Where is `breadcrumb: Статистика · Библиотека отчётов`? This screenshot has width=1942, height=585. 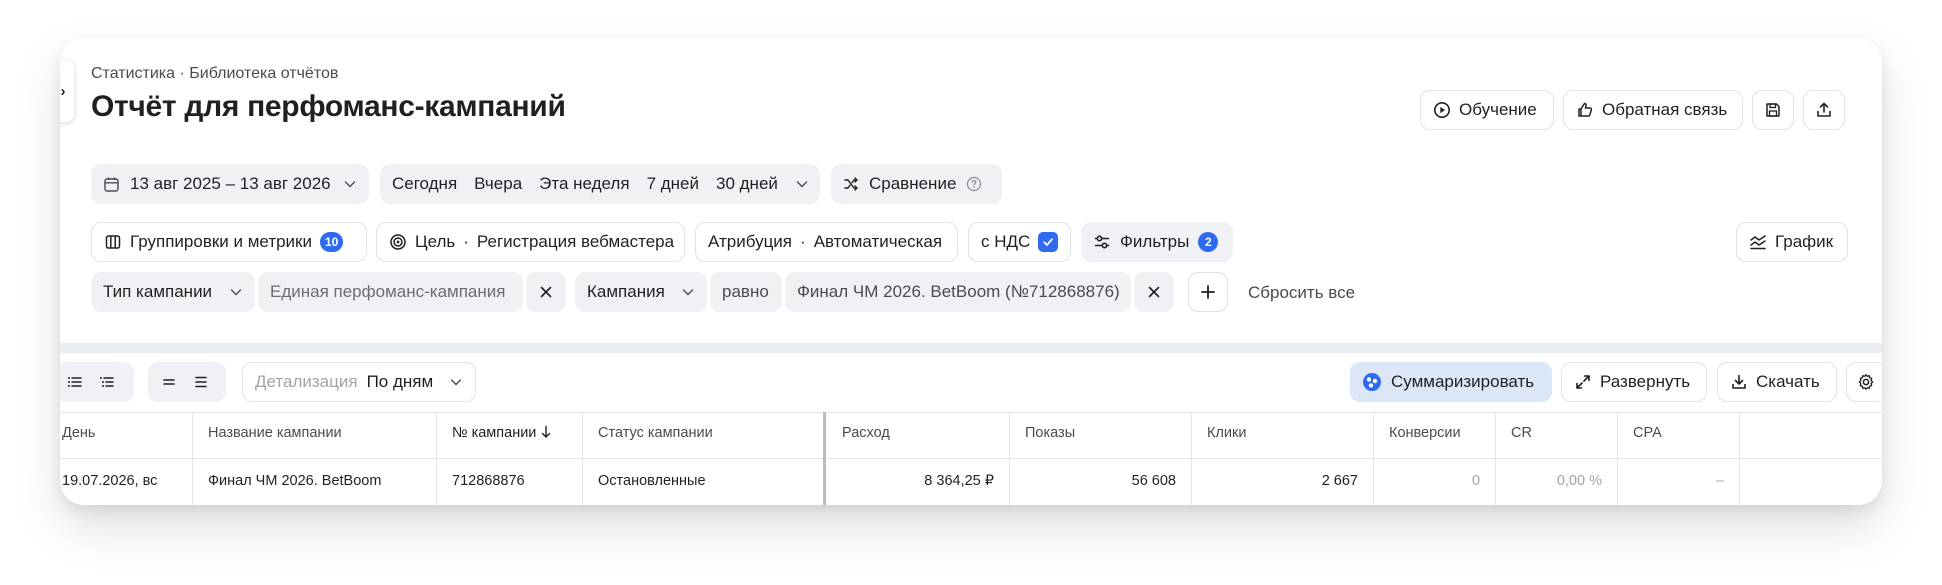 breadcrumb: Статистика · Библиотека отчётов is located at coordinates (214, 74).